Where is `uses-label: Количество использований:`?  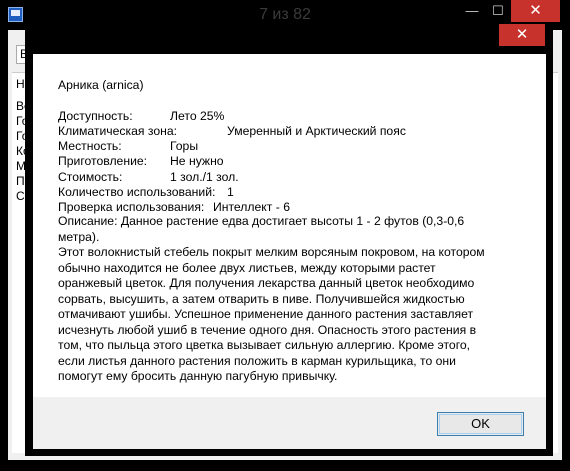 uses-label: Количество использований: is located at coordinates (137, 192).